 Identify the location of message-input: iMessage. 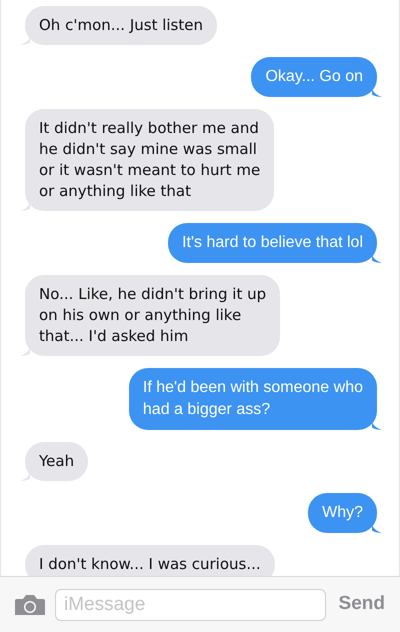
(190, 604).